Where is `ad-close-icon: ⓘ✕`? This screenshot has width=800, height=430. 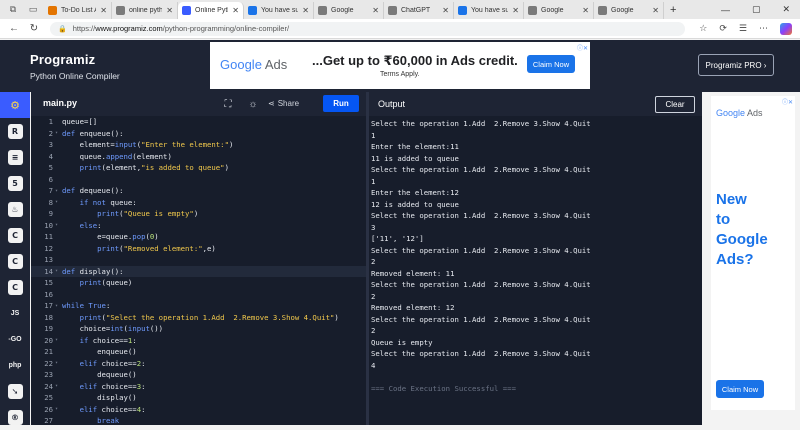 ad-close-icon: ⓘ✕ is located at coordinates (582, 47).